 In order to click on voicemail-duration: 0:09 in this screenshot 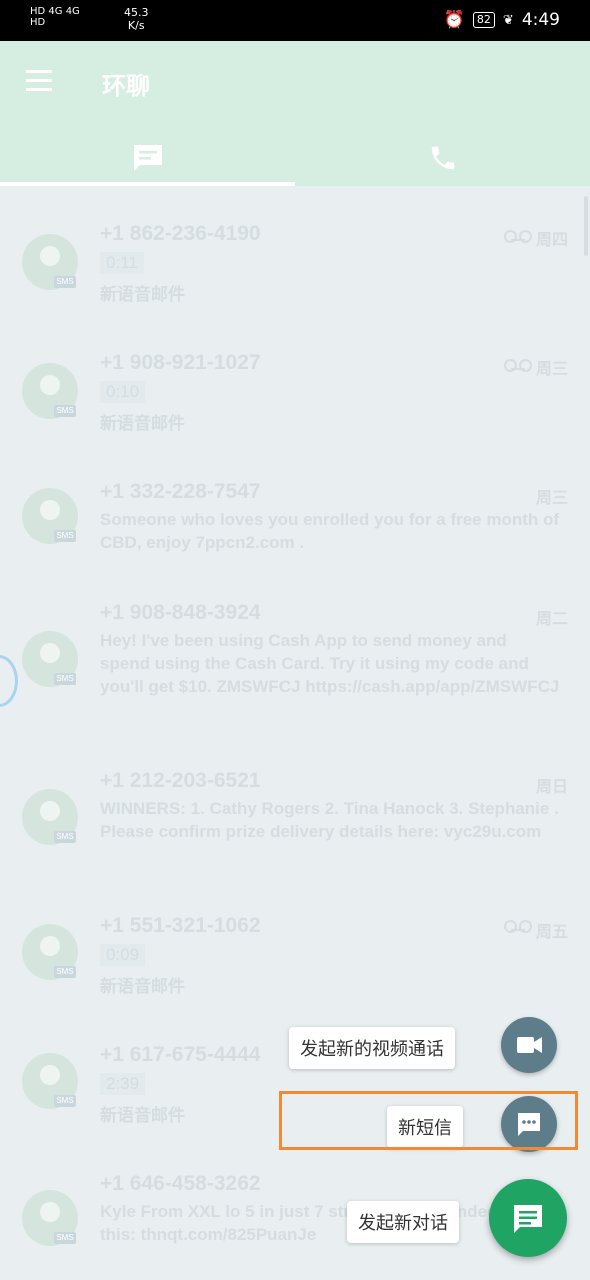, I will do `click(123, 955)`.